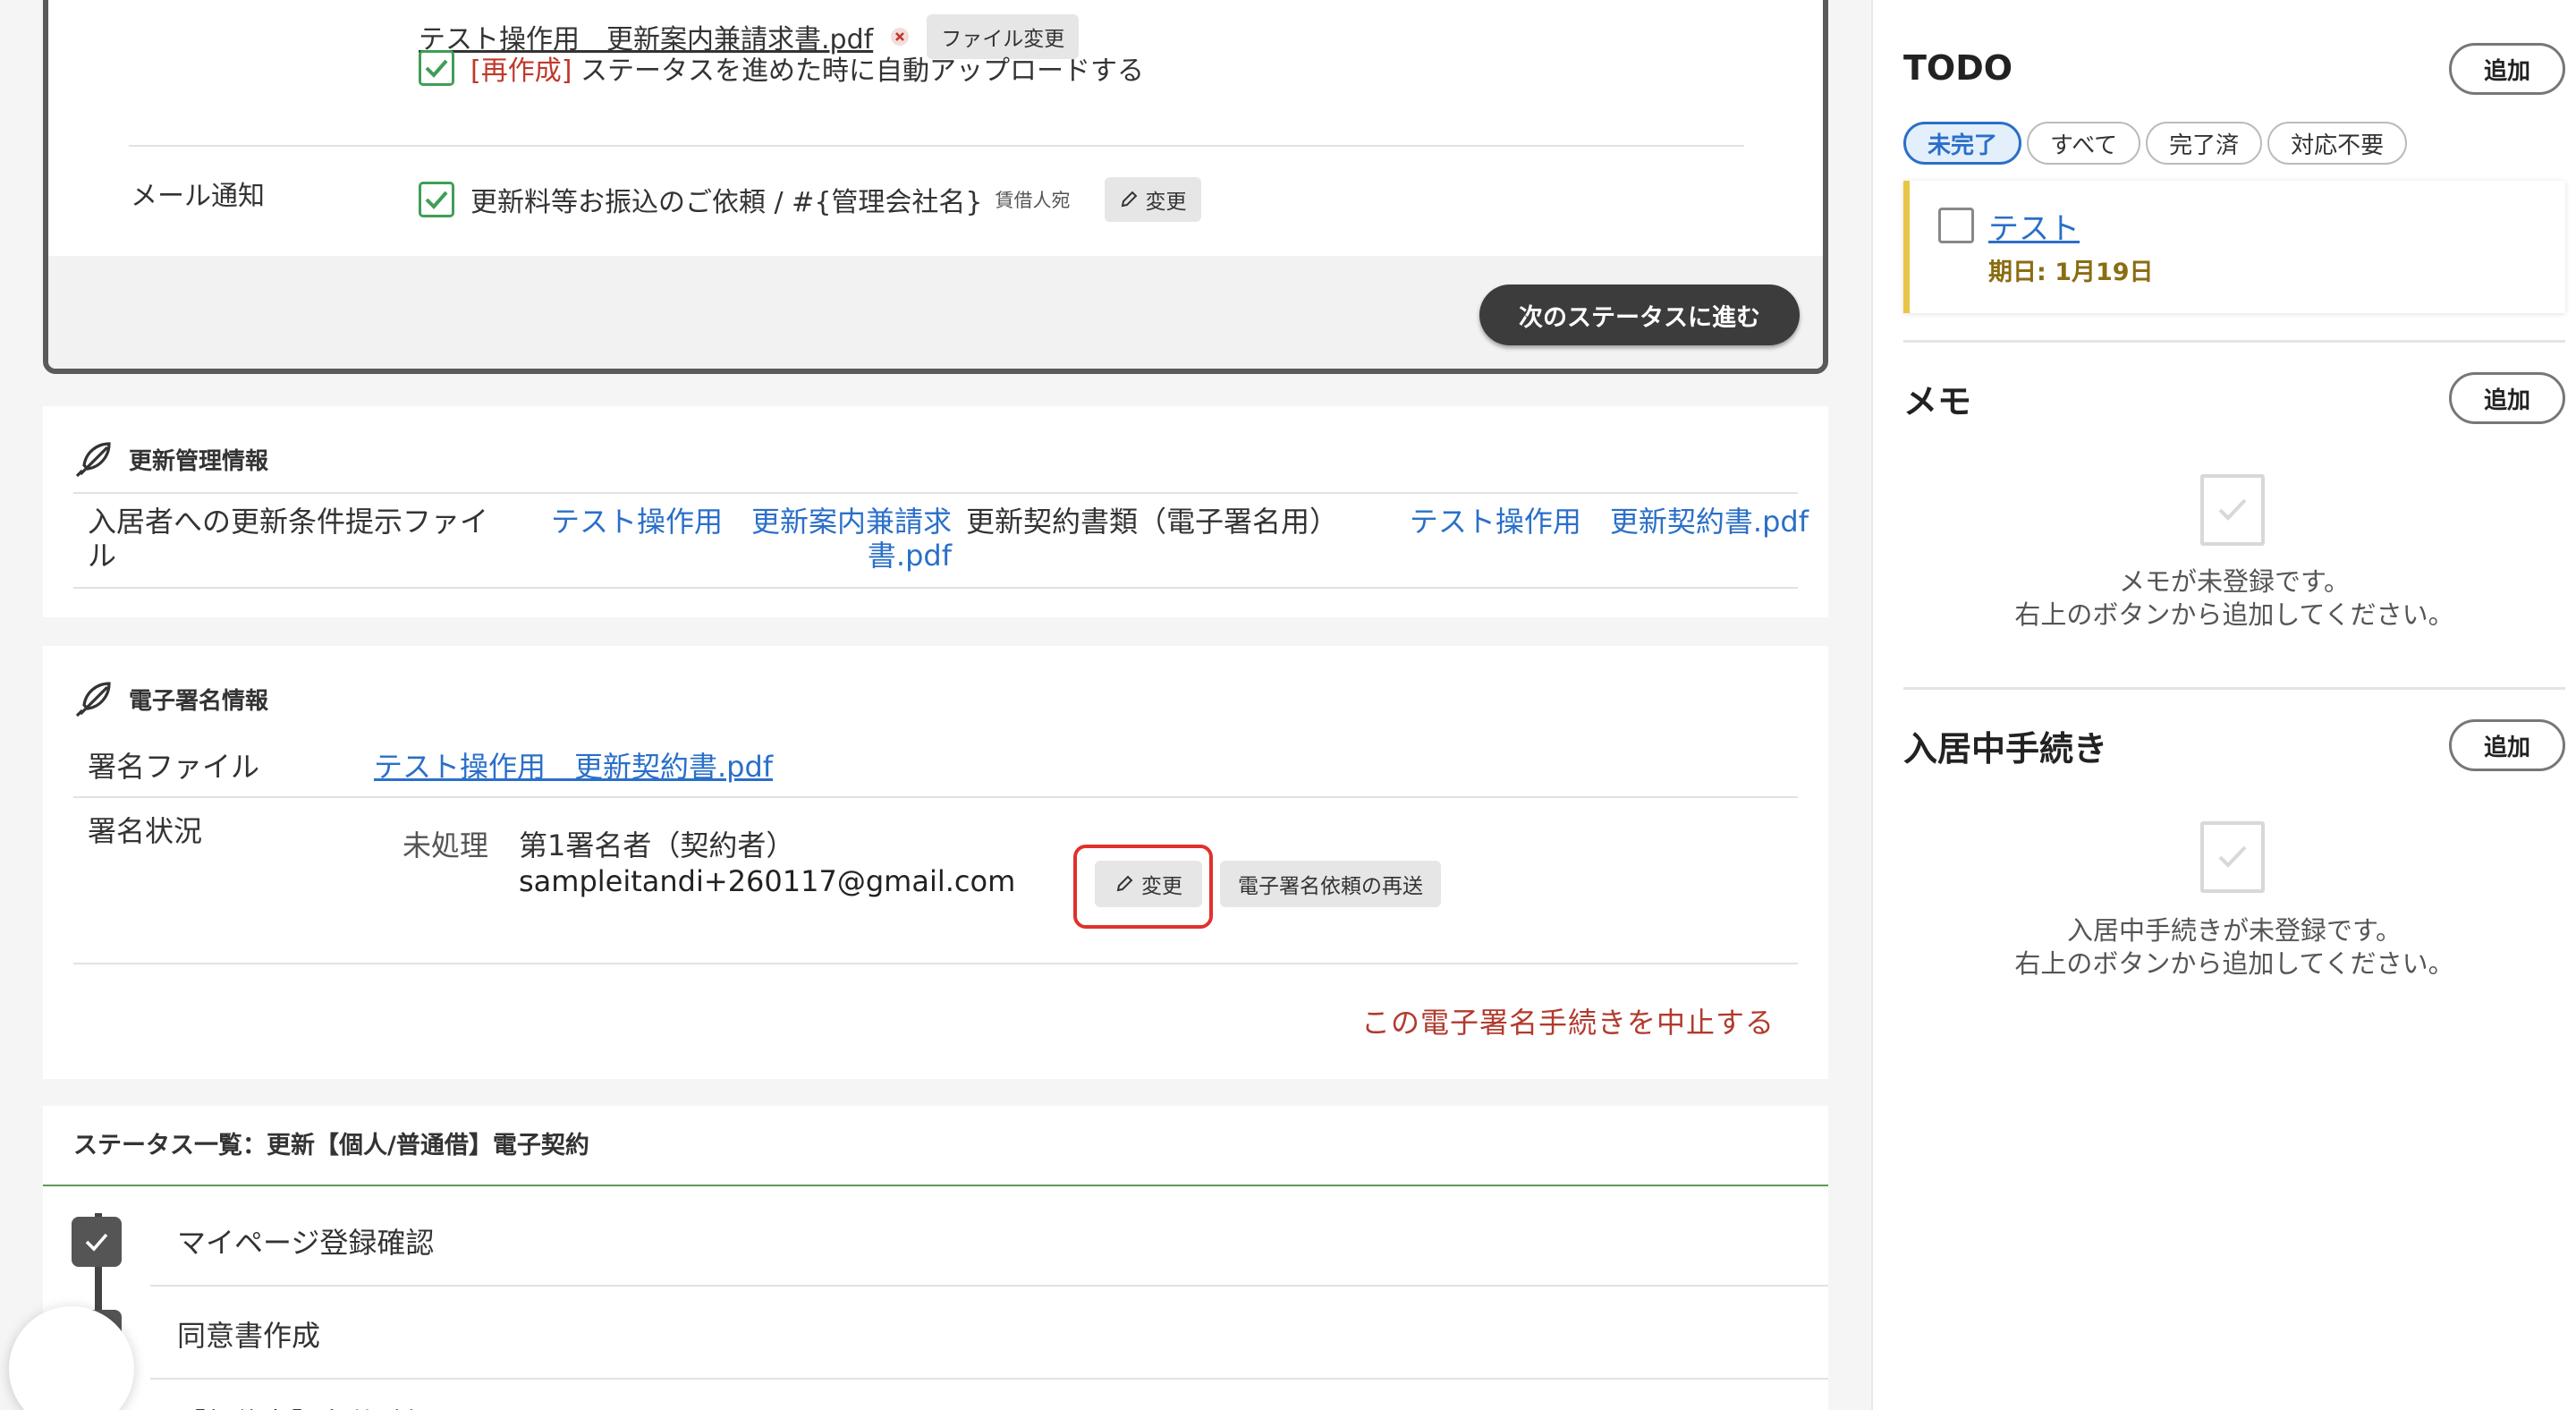  I want to click on signature-status-label: 署名状況, so click(145, 831).